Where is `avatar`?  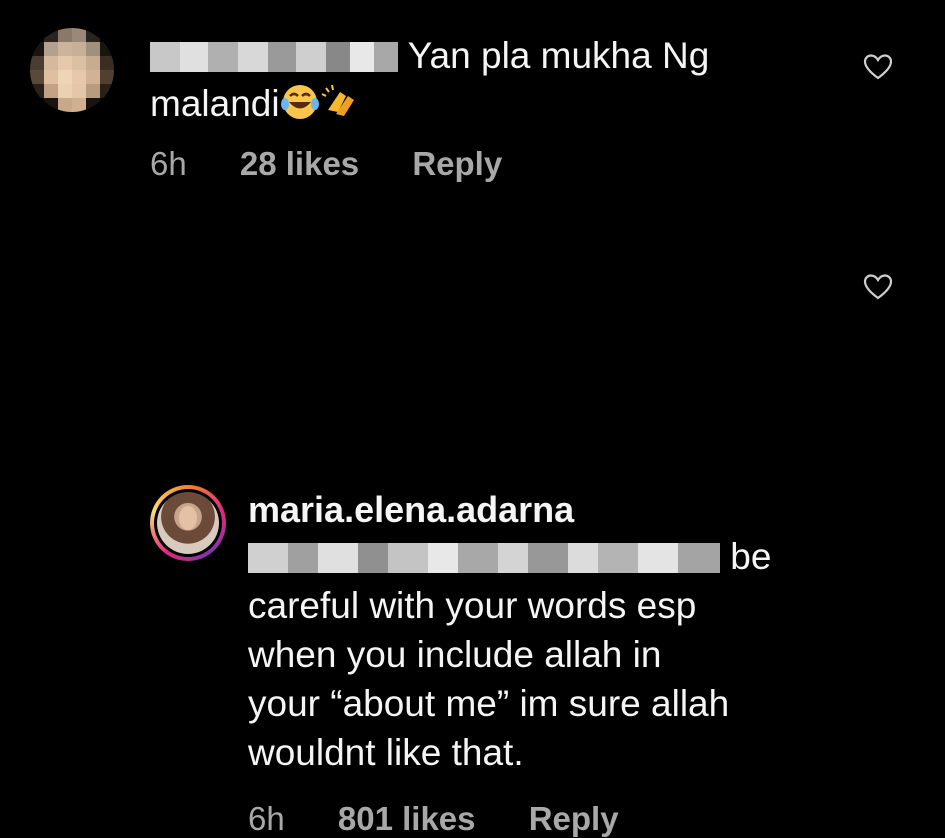
avatar is located at coordinates (188, 523).